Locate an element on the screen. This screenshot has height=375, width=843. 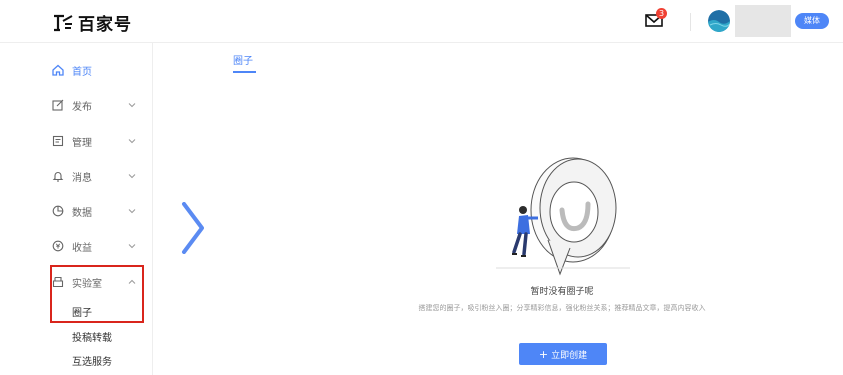
sidebar-item-home: 首页 is located at coordinates (98, 70).